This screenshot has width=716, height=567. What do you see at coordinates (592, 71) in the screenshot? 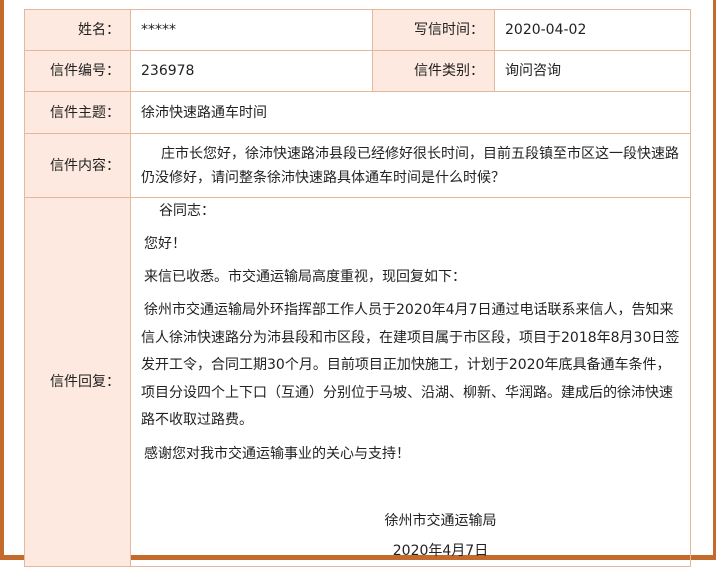
I see `type-value: 询问咨询` at bounding box center [592, 71].